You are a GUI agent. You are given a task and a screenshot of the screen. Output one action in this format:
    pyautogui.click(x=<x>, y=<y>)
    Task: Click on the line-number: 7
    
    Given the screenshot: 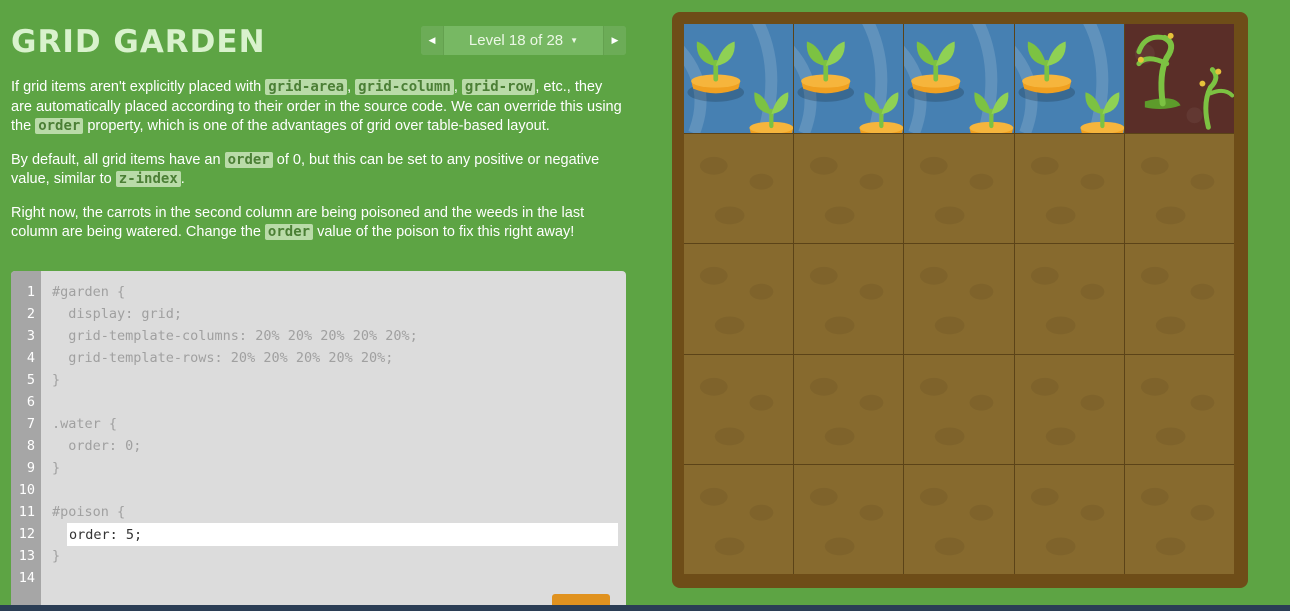 What is the action you would take?
    pyautogui.click(x=30, y=424)
    